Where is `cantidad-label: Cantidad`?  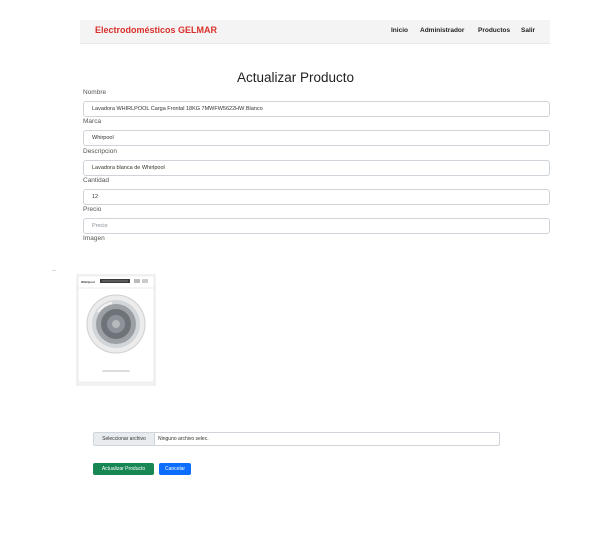
cantidad-label: Cantidad is located at coordinates (96, 180).